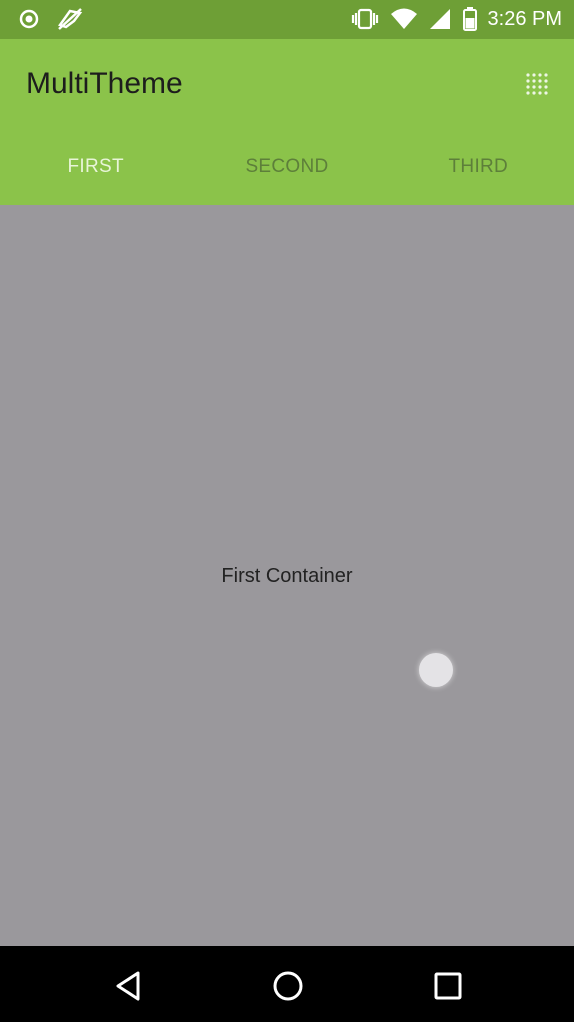 The image size is (574, 1022). Describe the element at coordinates (469, 19) in the screenshot. I see `battery-icon` at that location.